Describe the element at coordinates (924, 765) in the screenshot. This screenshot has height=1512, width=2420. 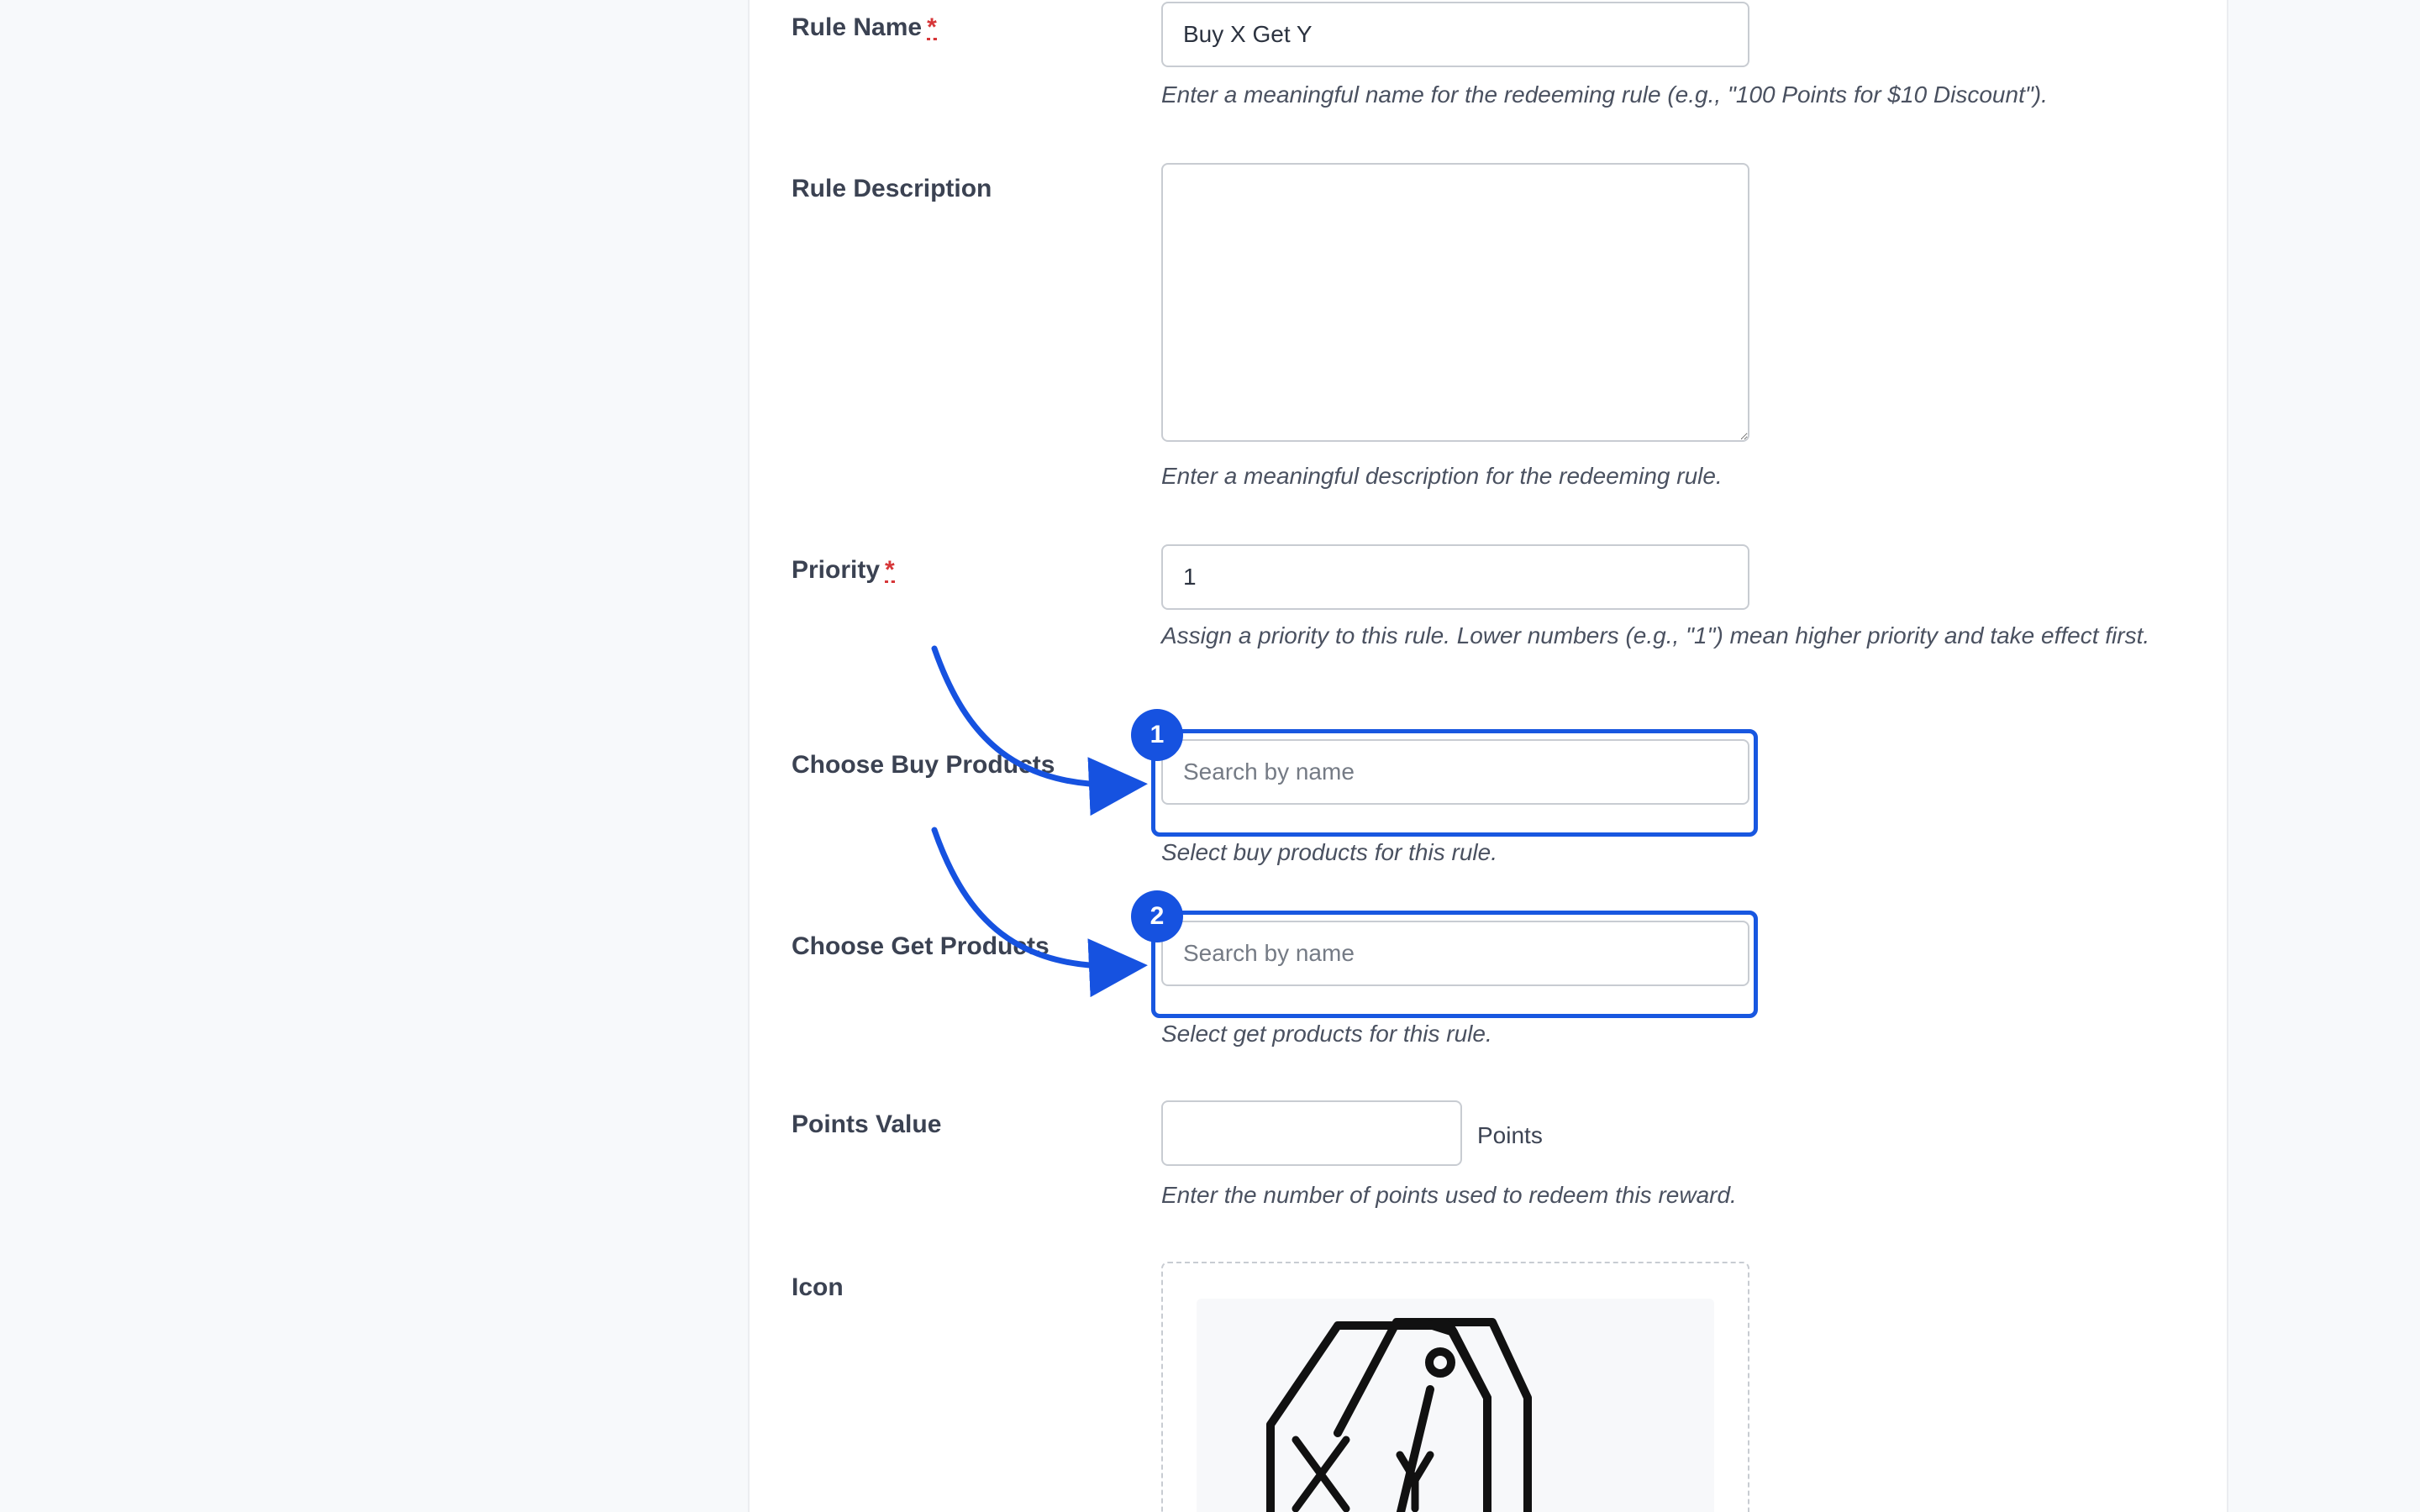
I see `buy-products-label: Choose Buy Products` at that location.